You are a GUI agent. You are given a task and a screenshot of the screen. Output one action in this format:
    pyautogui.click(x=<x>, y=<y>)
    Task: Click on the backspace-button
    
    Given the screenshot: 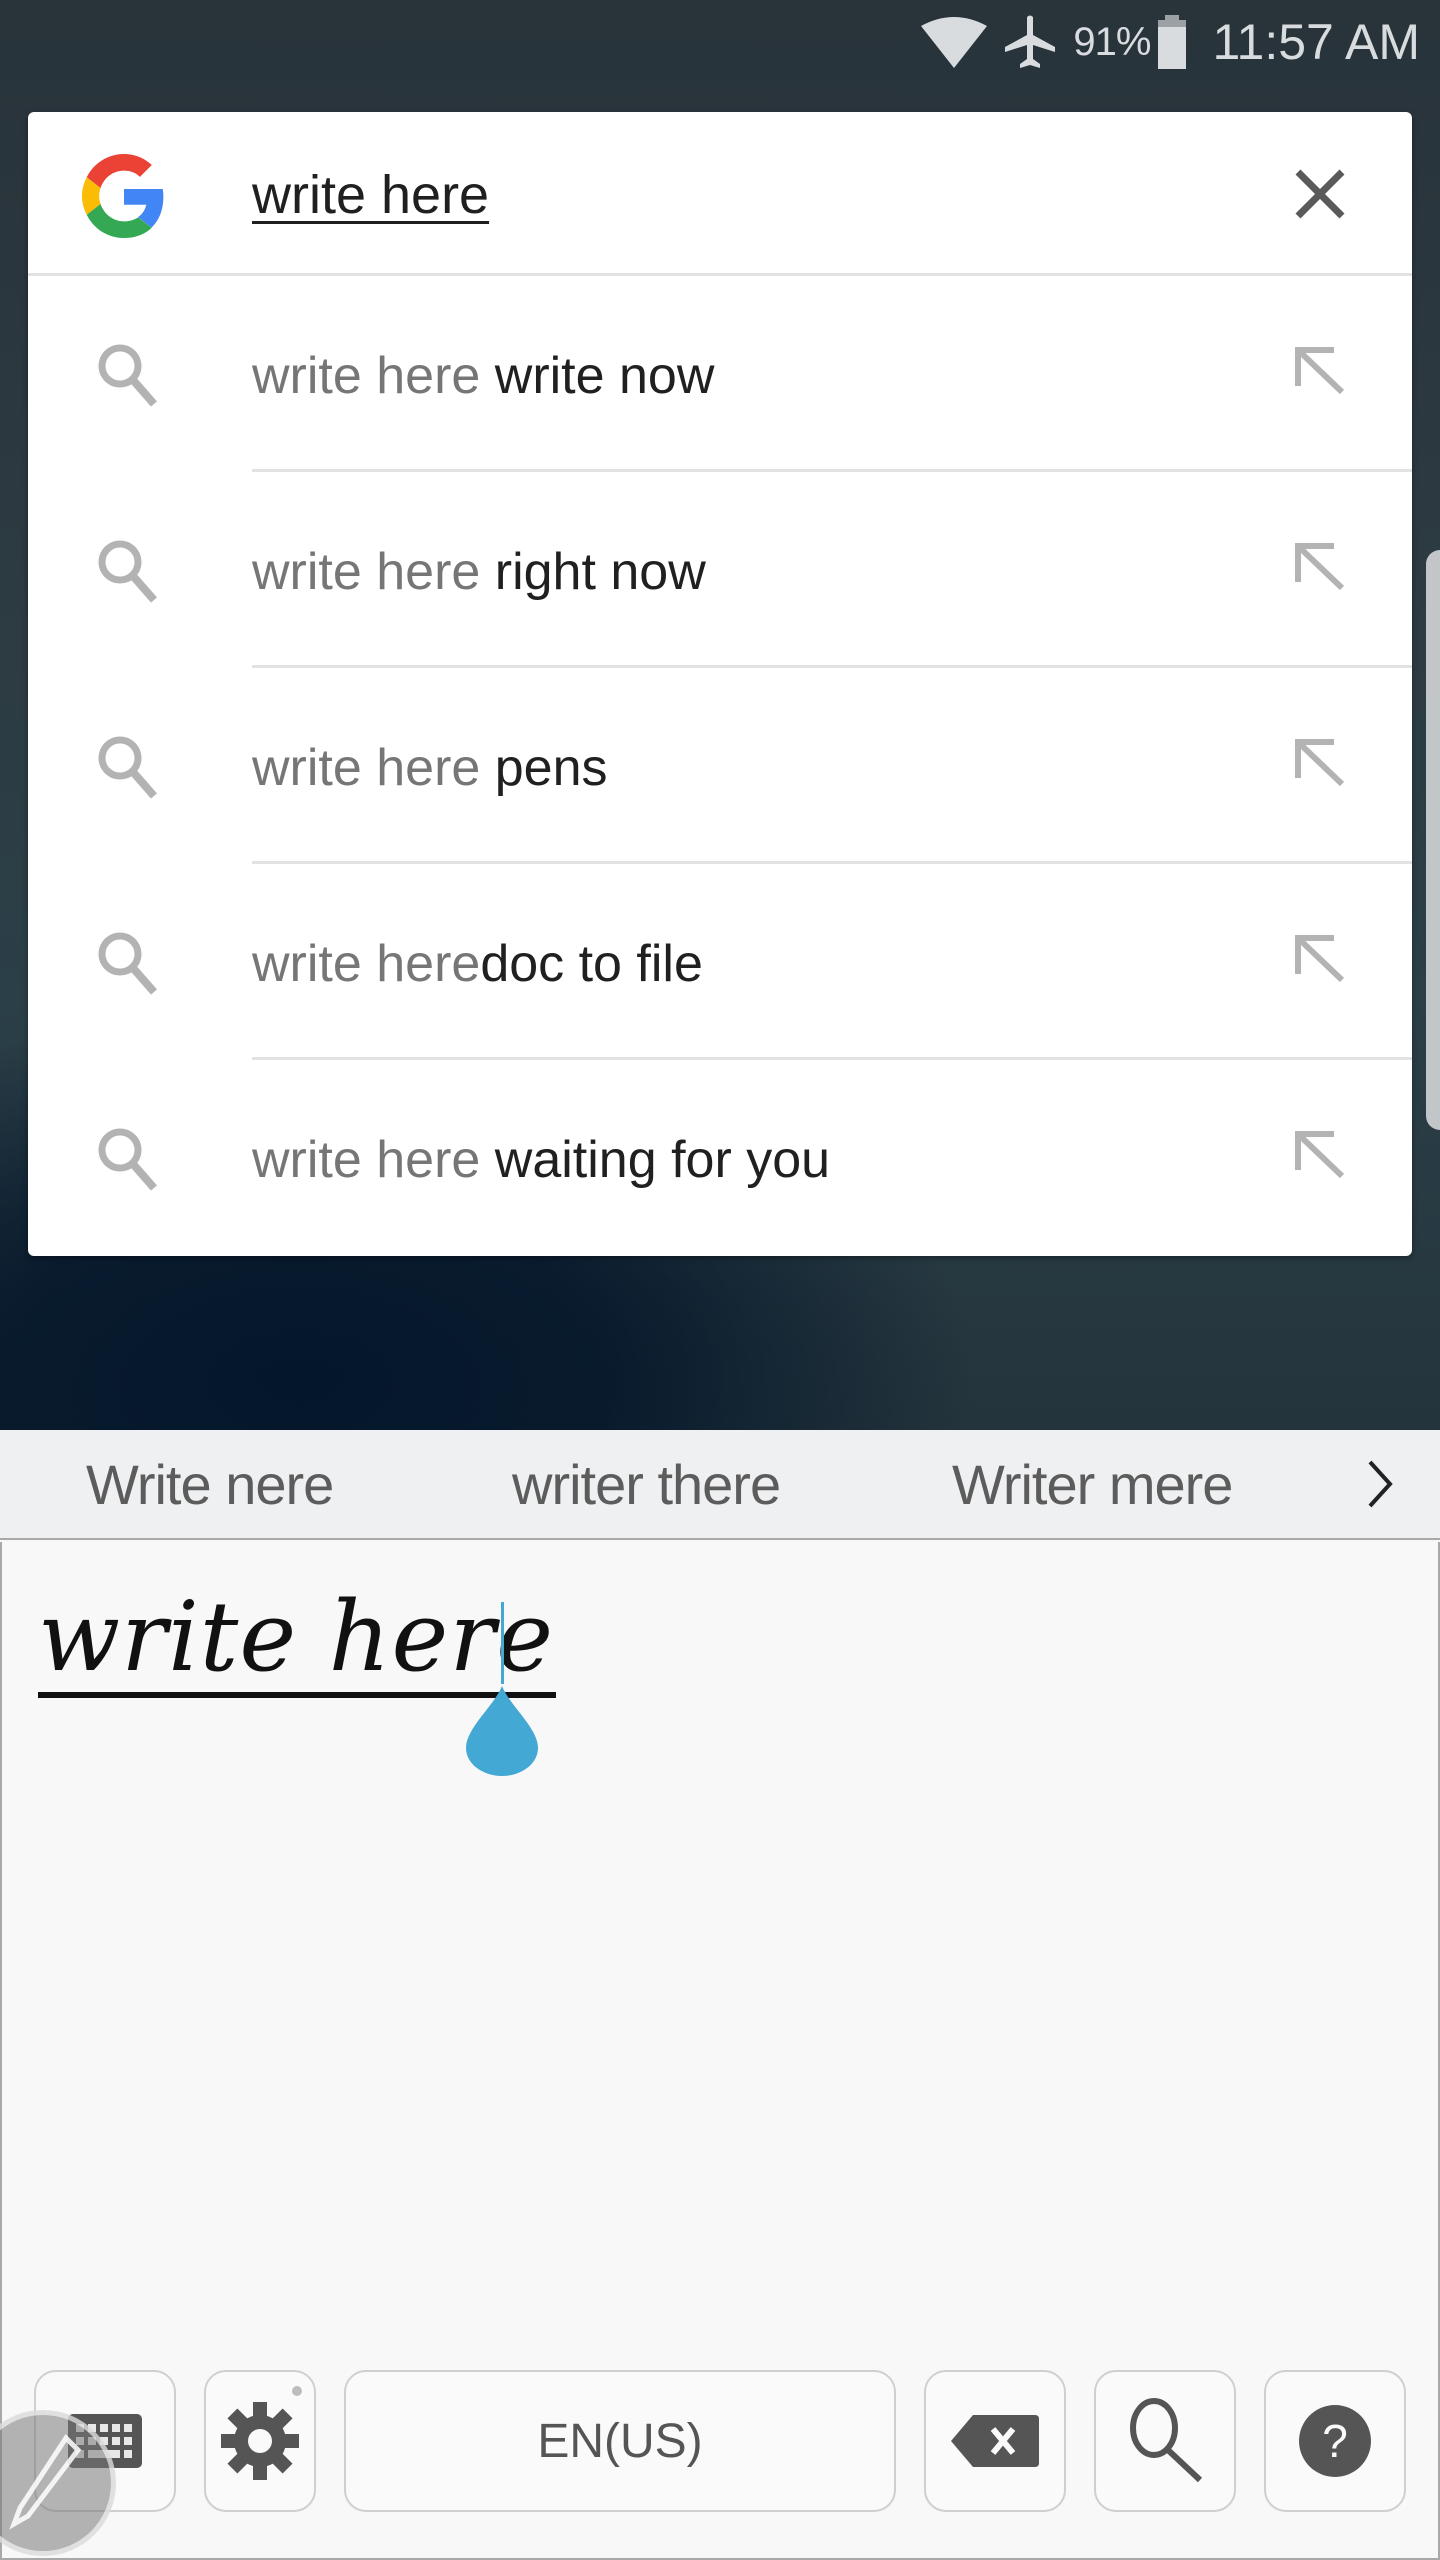 What is the action you would take?
    pyautogui.click(x=995, y=2441)
    